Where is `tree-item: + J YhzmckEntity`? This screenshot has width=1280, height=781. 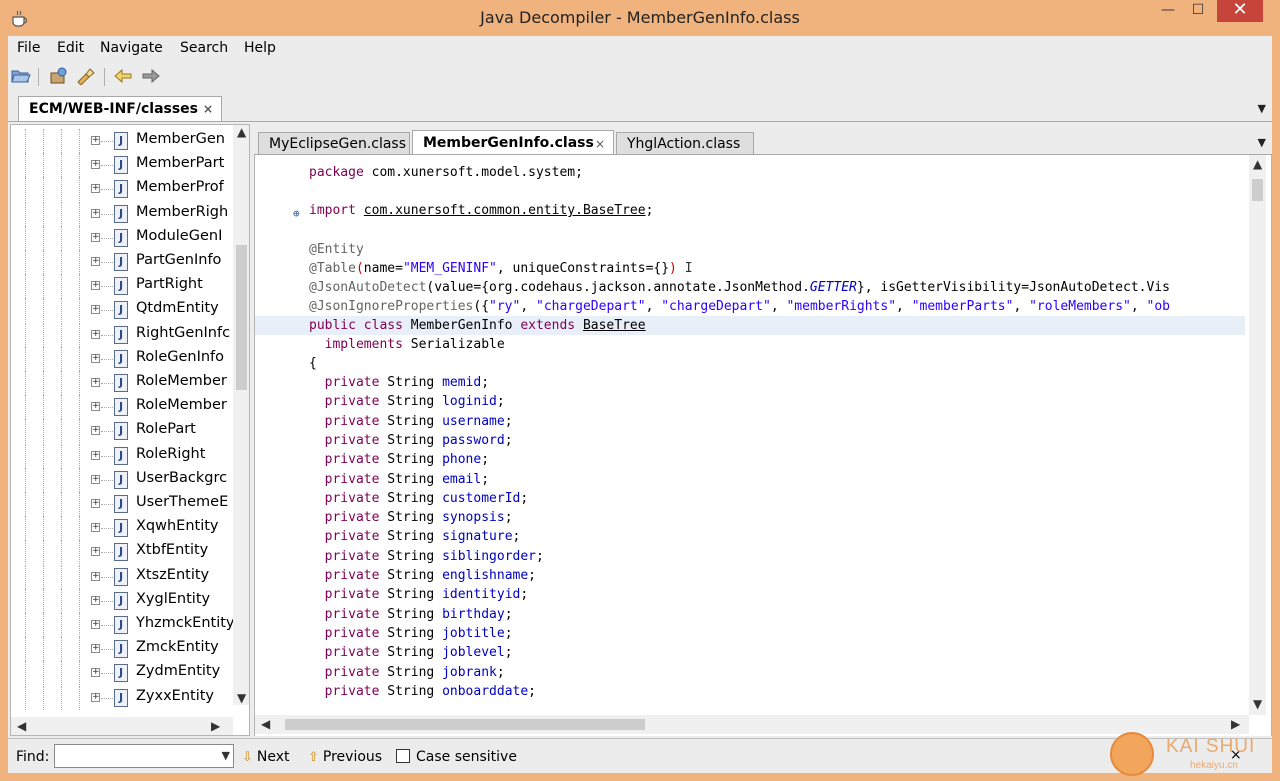 tree-item: + J YhzmckEntity is located at coordinates (122, 625).